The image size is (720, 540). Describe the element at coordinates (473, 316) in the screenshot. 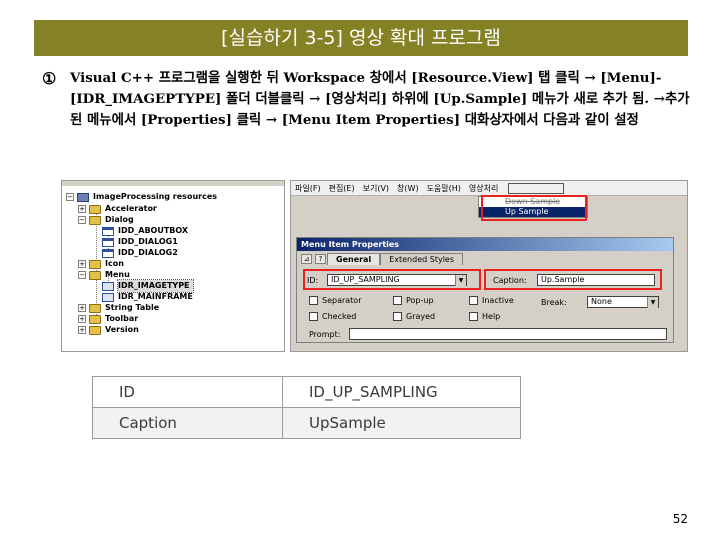

I see `help-checkbox` at that location.